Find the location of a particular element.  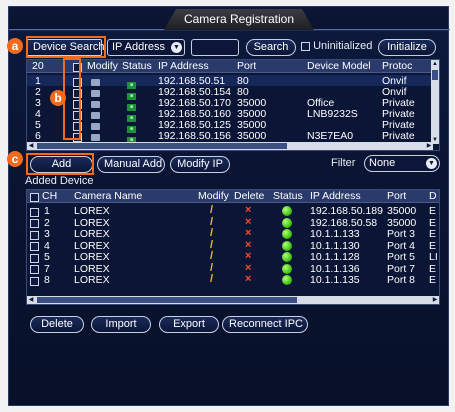

manual-add-button: Manual Add is located at coordinates (131, 164).